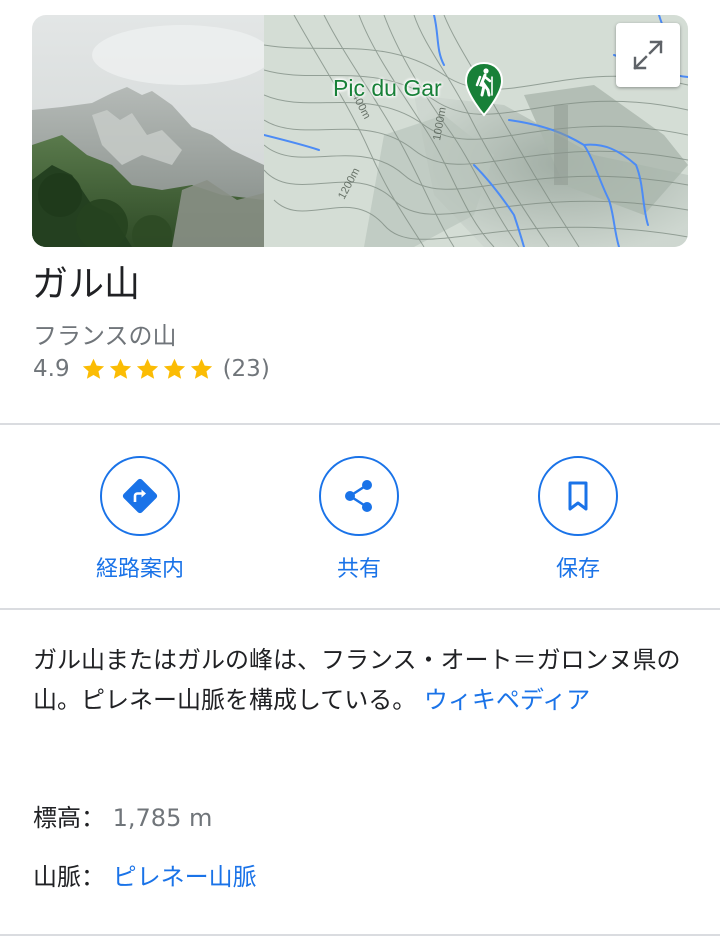  Describe the element at coordinates (387, 88) in the screenshot. I see `map-pin-label: Pic du Gar` at that location.